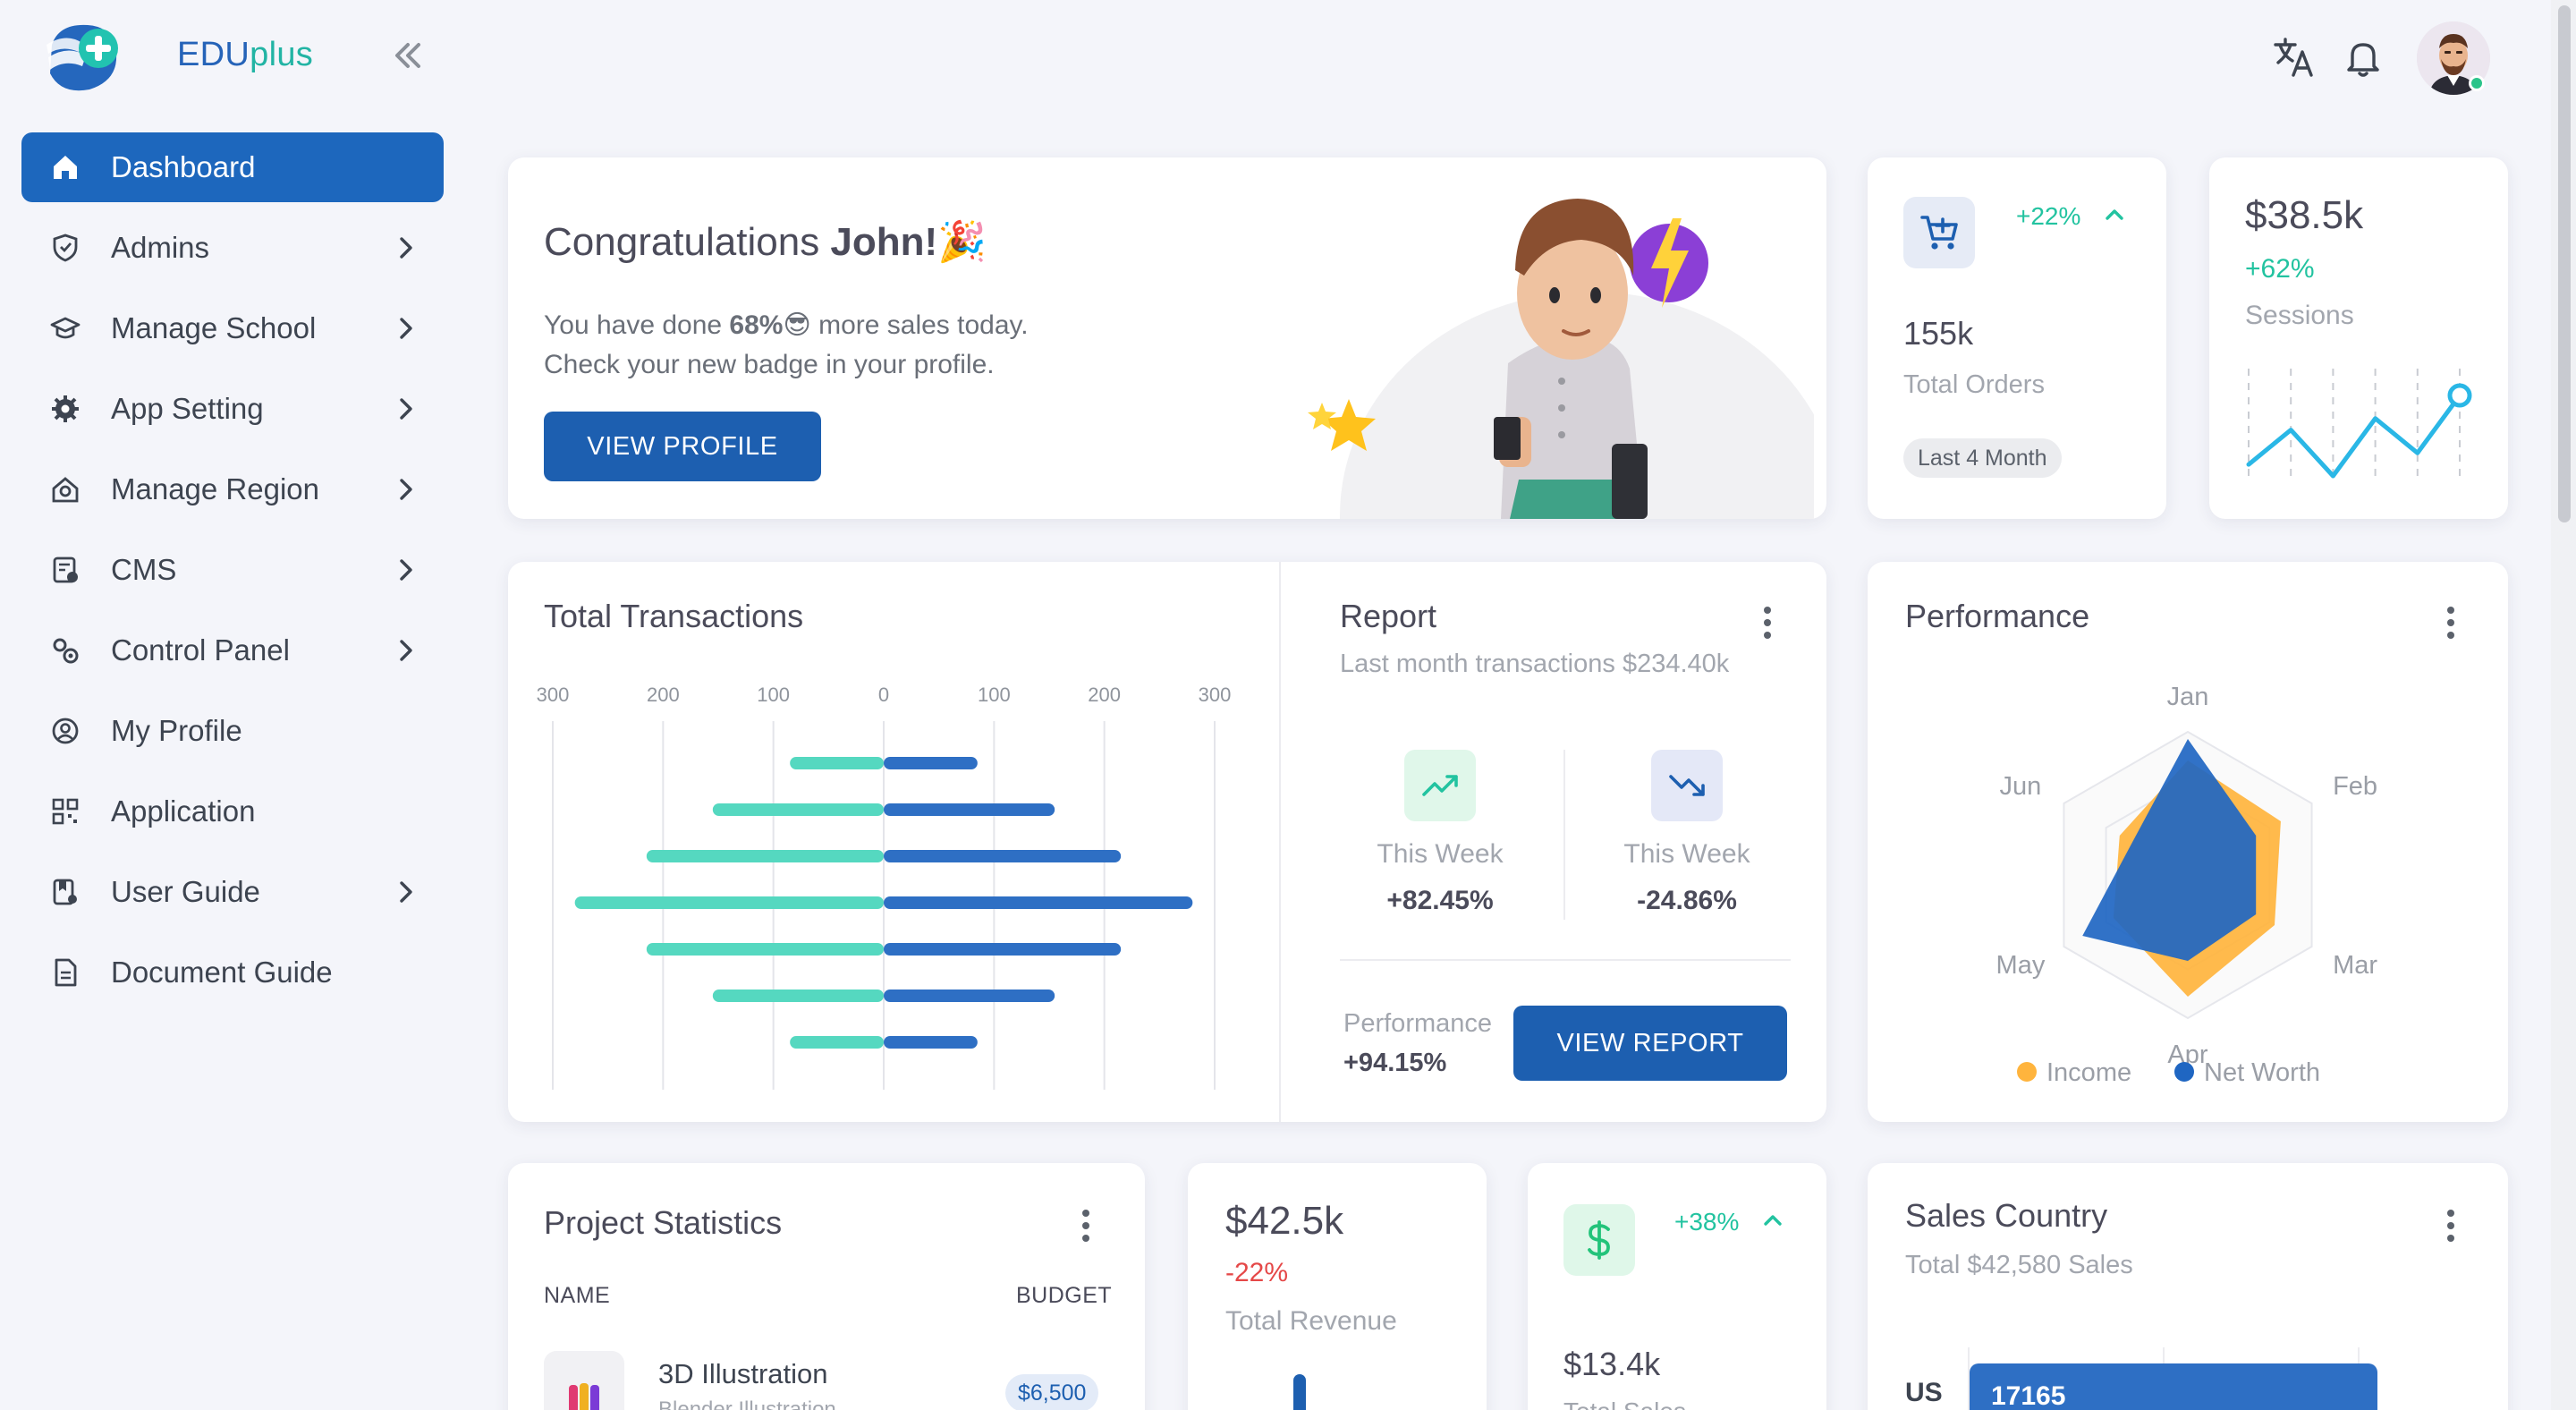  What do you see at coordinates (84, 58) in the screenshot?
I see `eduplus-logo` at bounding box center [84, 58].